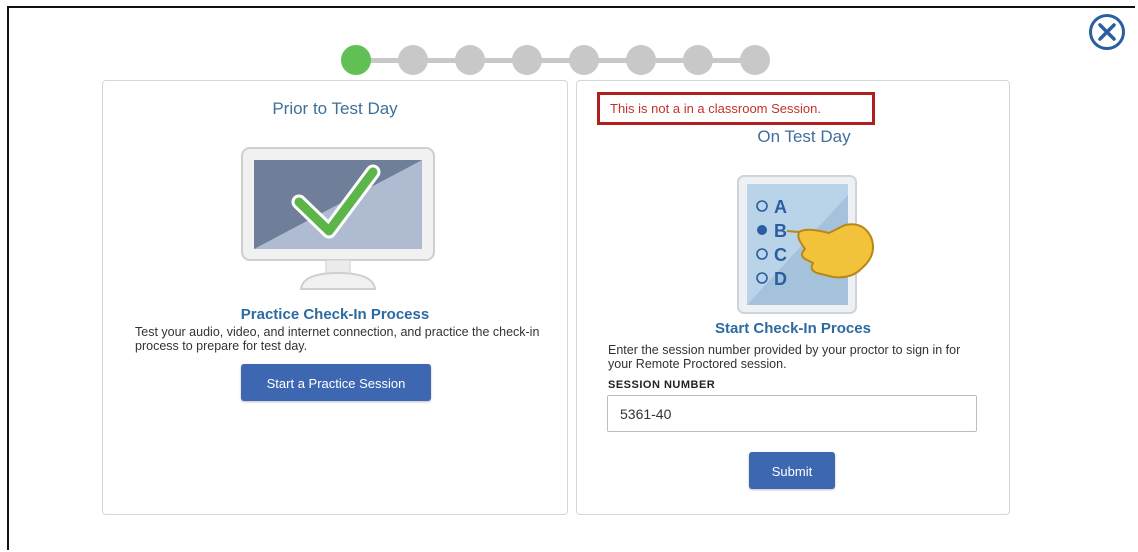  I want to click on session-number-input, so click(792, 413).